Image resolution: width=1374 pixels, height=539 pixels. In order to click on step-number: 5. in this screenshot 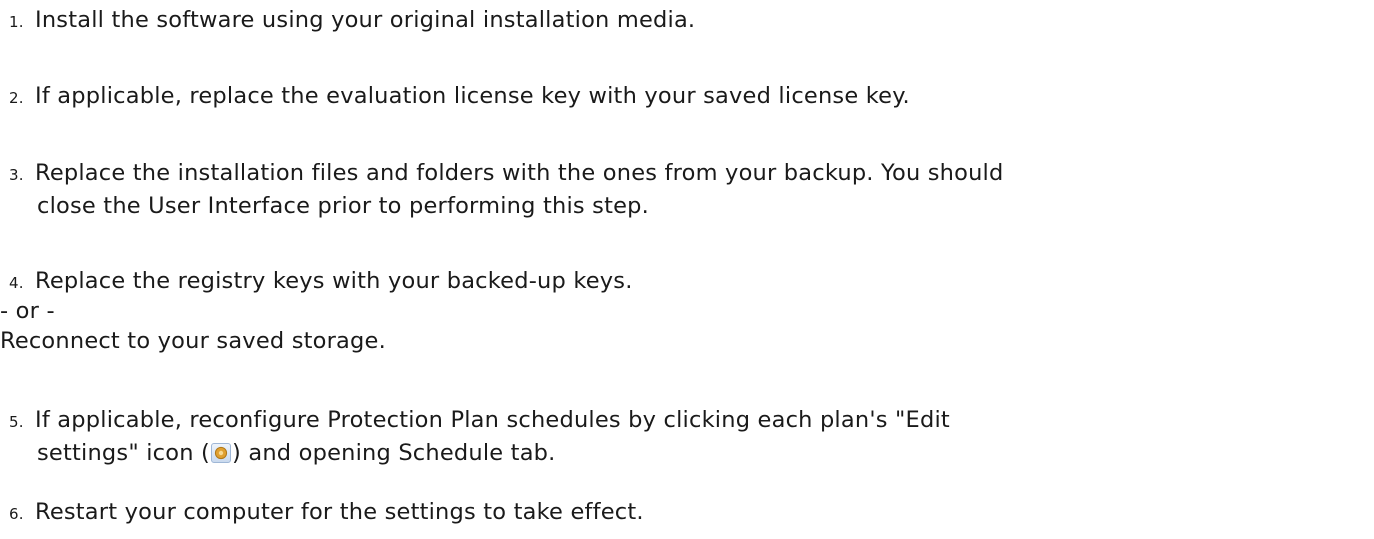, I will do `click(16, 422)`.